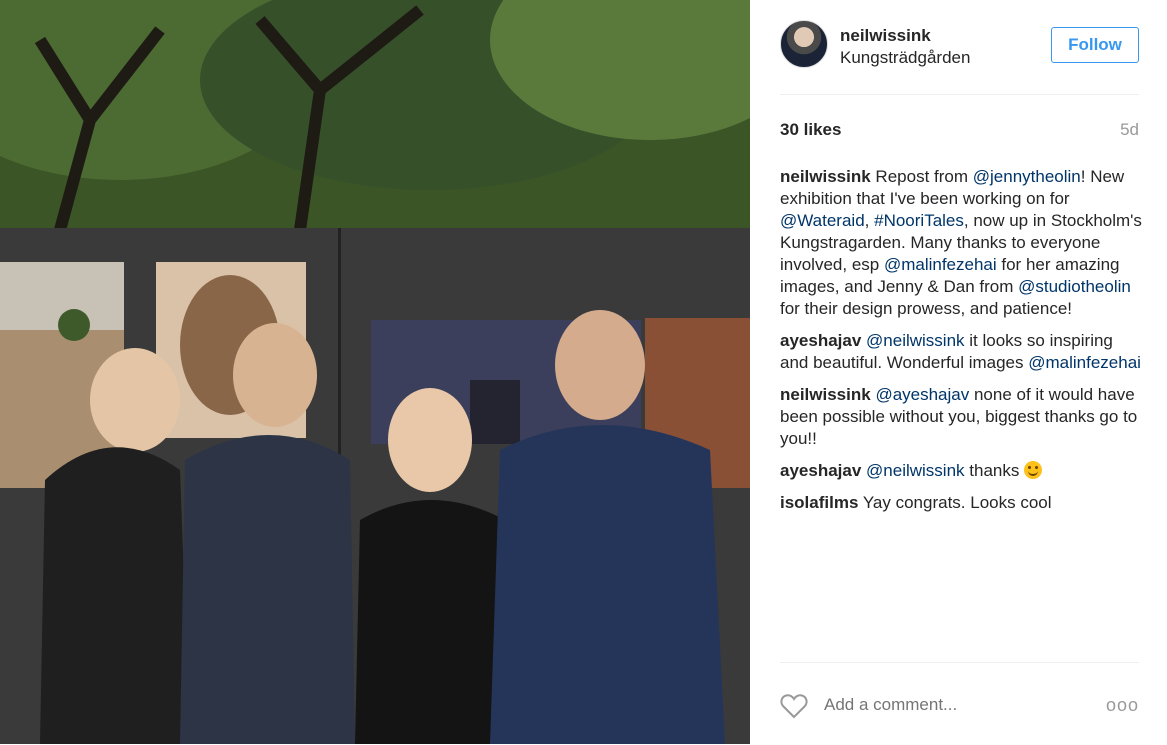 Image resolution: width=1167 pixels, height=745 pixels. Describe the element at coordinates (804, 44) in the screenshot. I see `avatar` at that location.